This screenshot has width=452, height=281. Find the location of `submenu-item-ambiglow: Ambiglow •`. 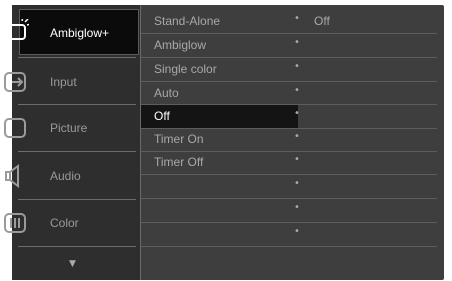

submenu-item-ambiglow: Ambiglow • is located at coordinates (289, 45).